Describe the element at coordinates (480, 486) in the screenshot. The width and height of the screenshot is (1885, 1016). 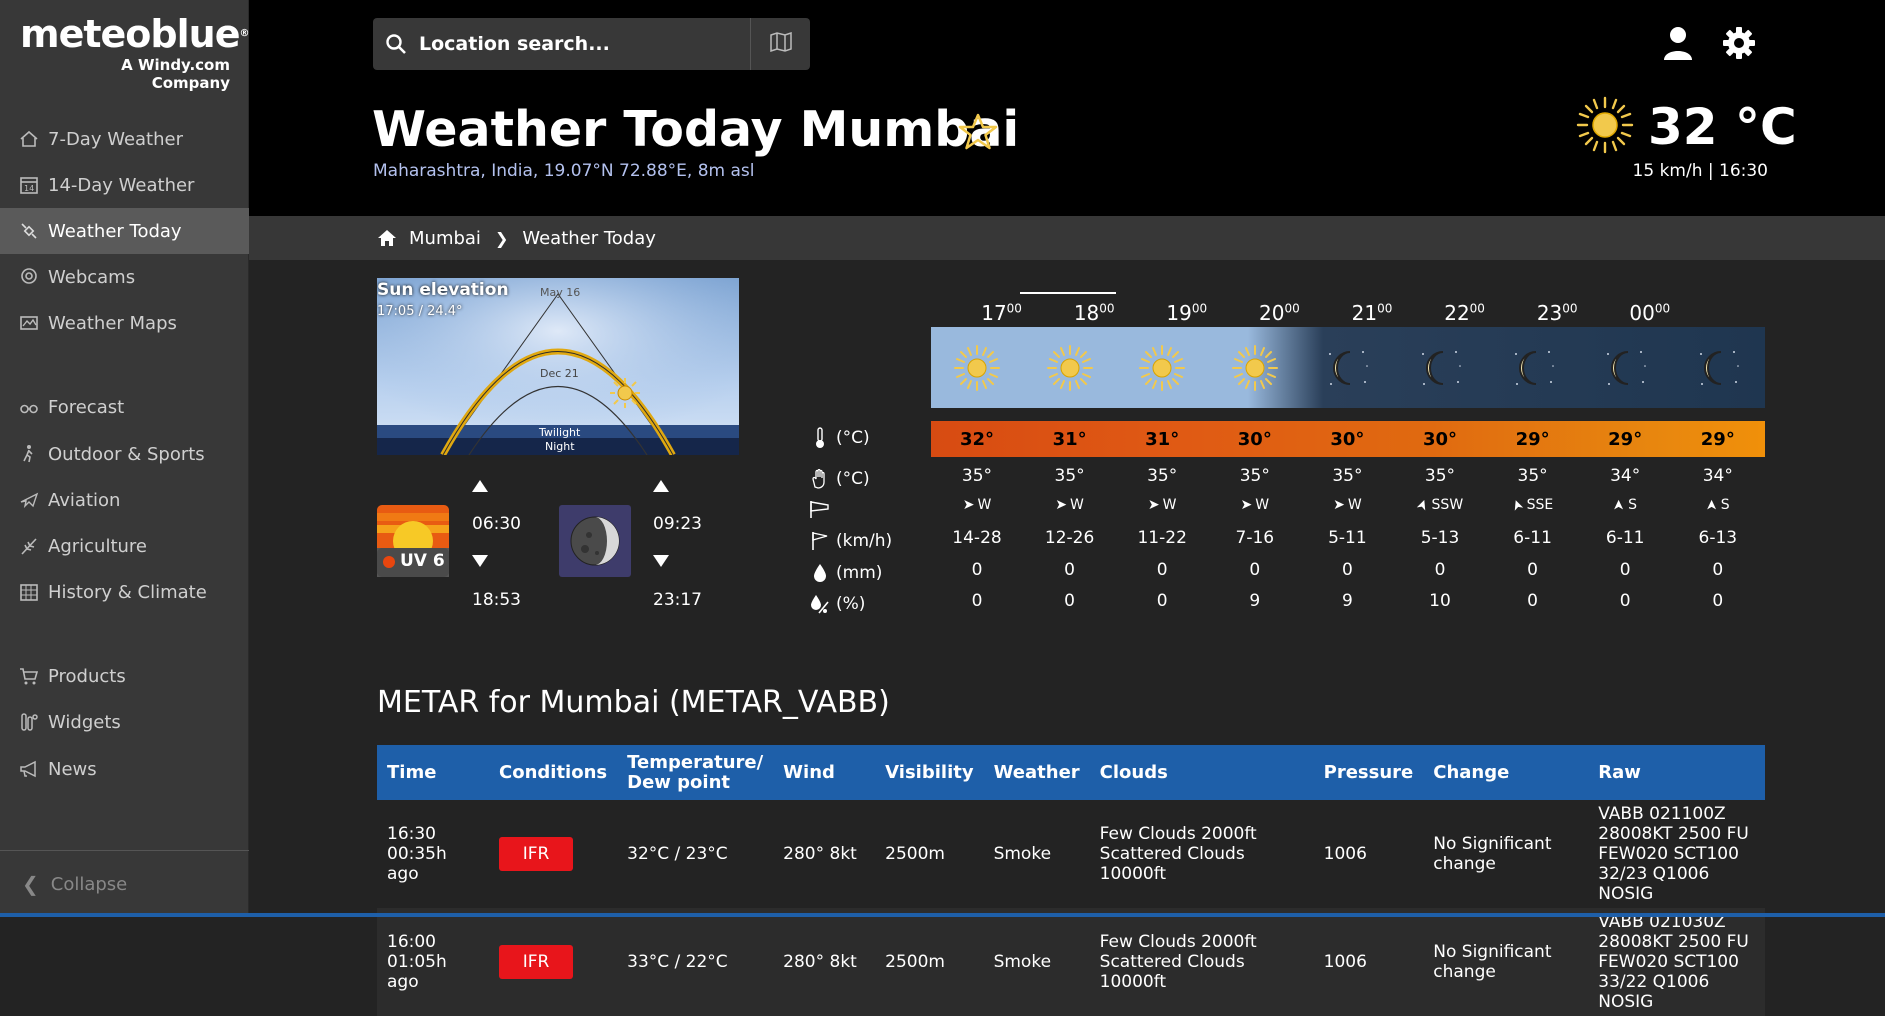
I see `sunrise-arrow-icon` at that location.